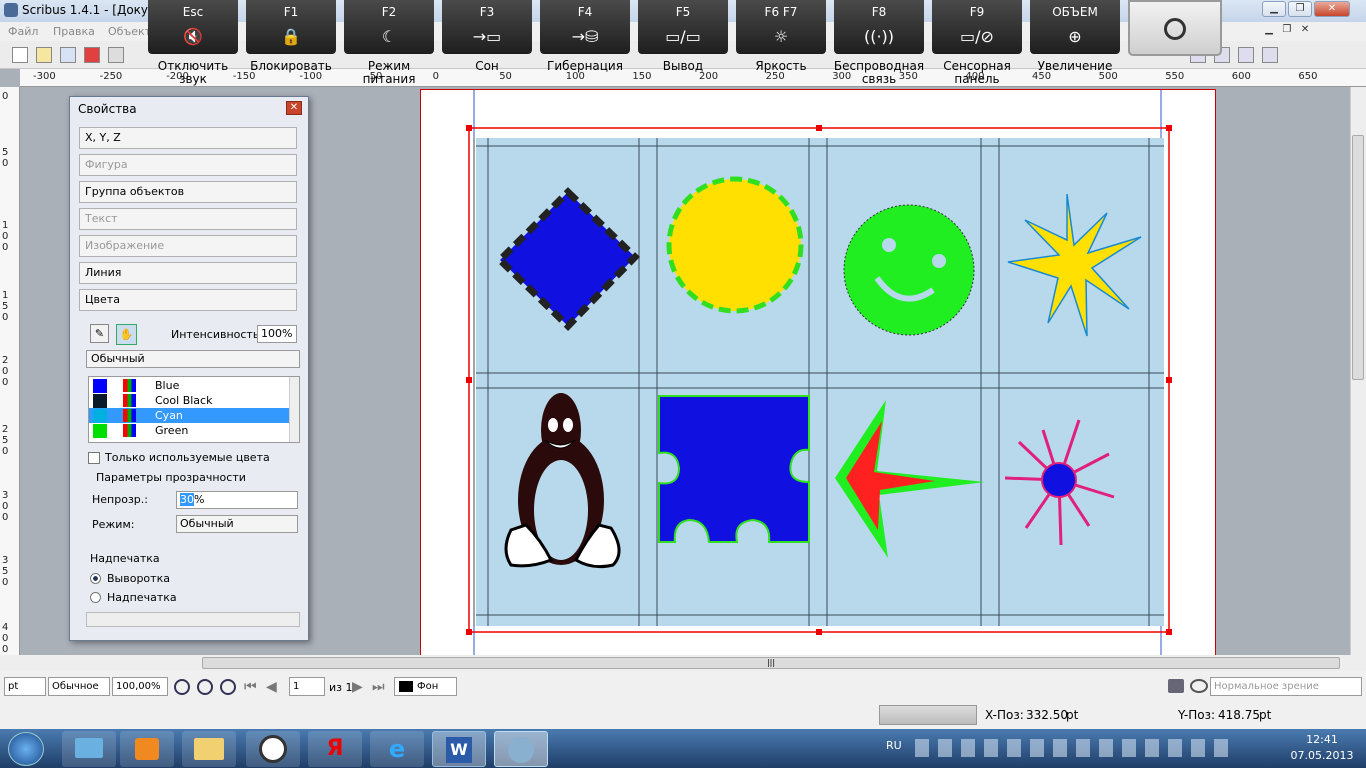 Image resolution: width=1366 pixels, height=768 pixels. I want to click on color-list: Blue Cool Black Cyan Green, so click(194, 409).